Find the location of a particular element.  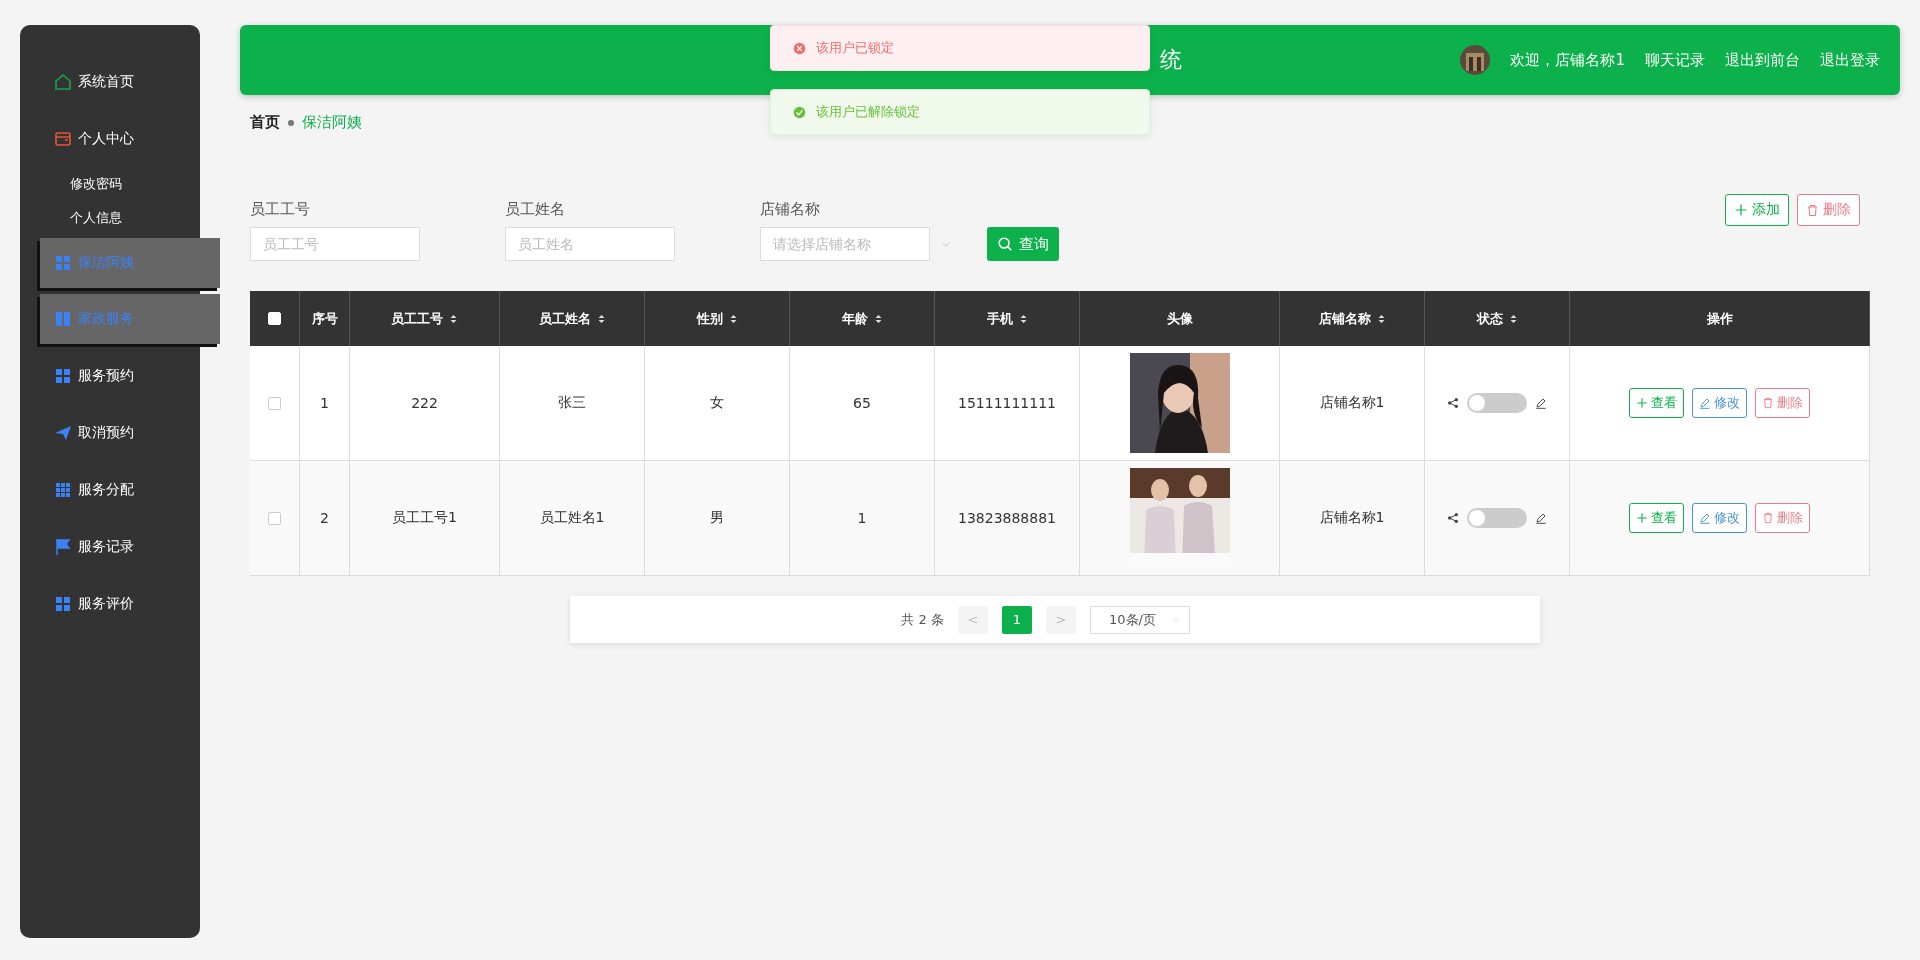

column-header: 员工姓名 is located at coordinates (572, 318).